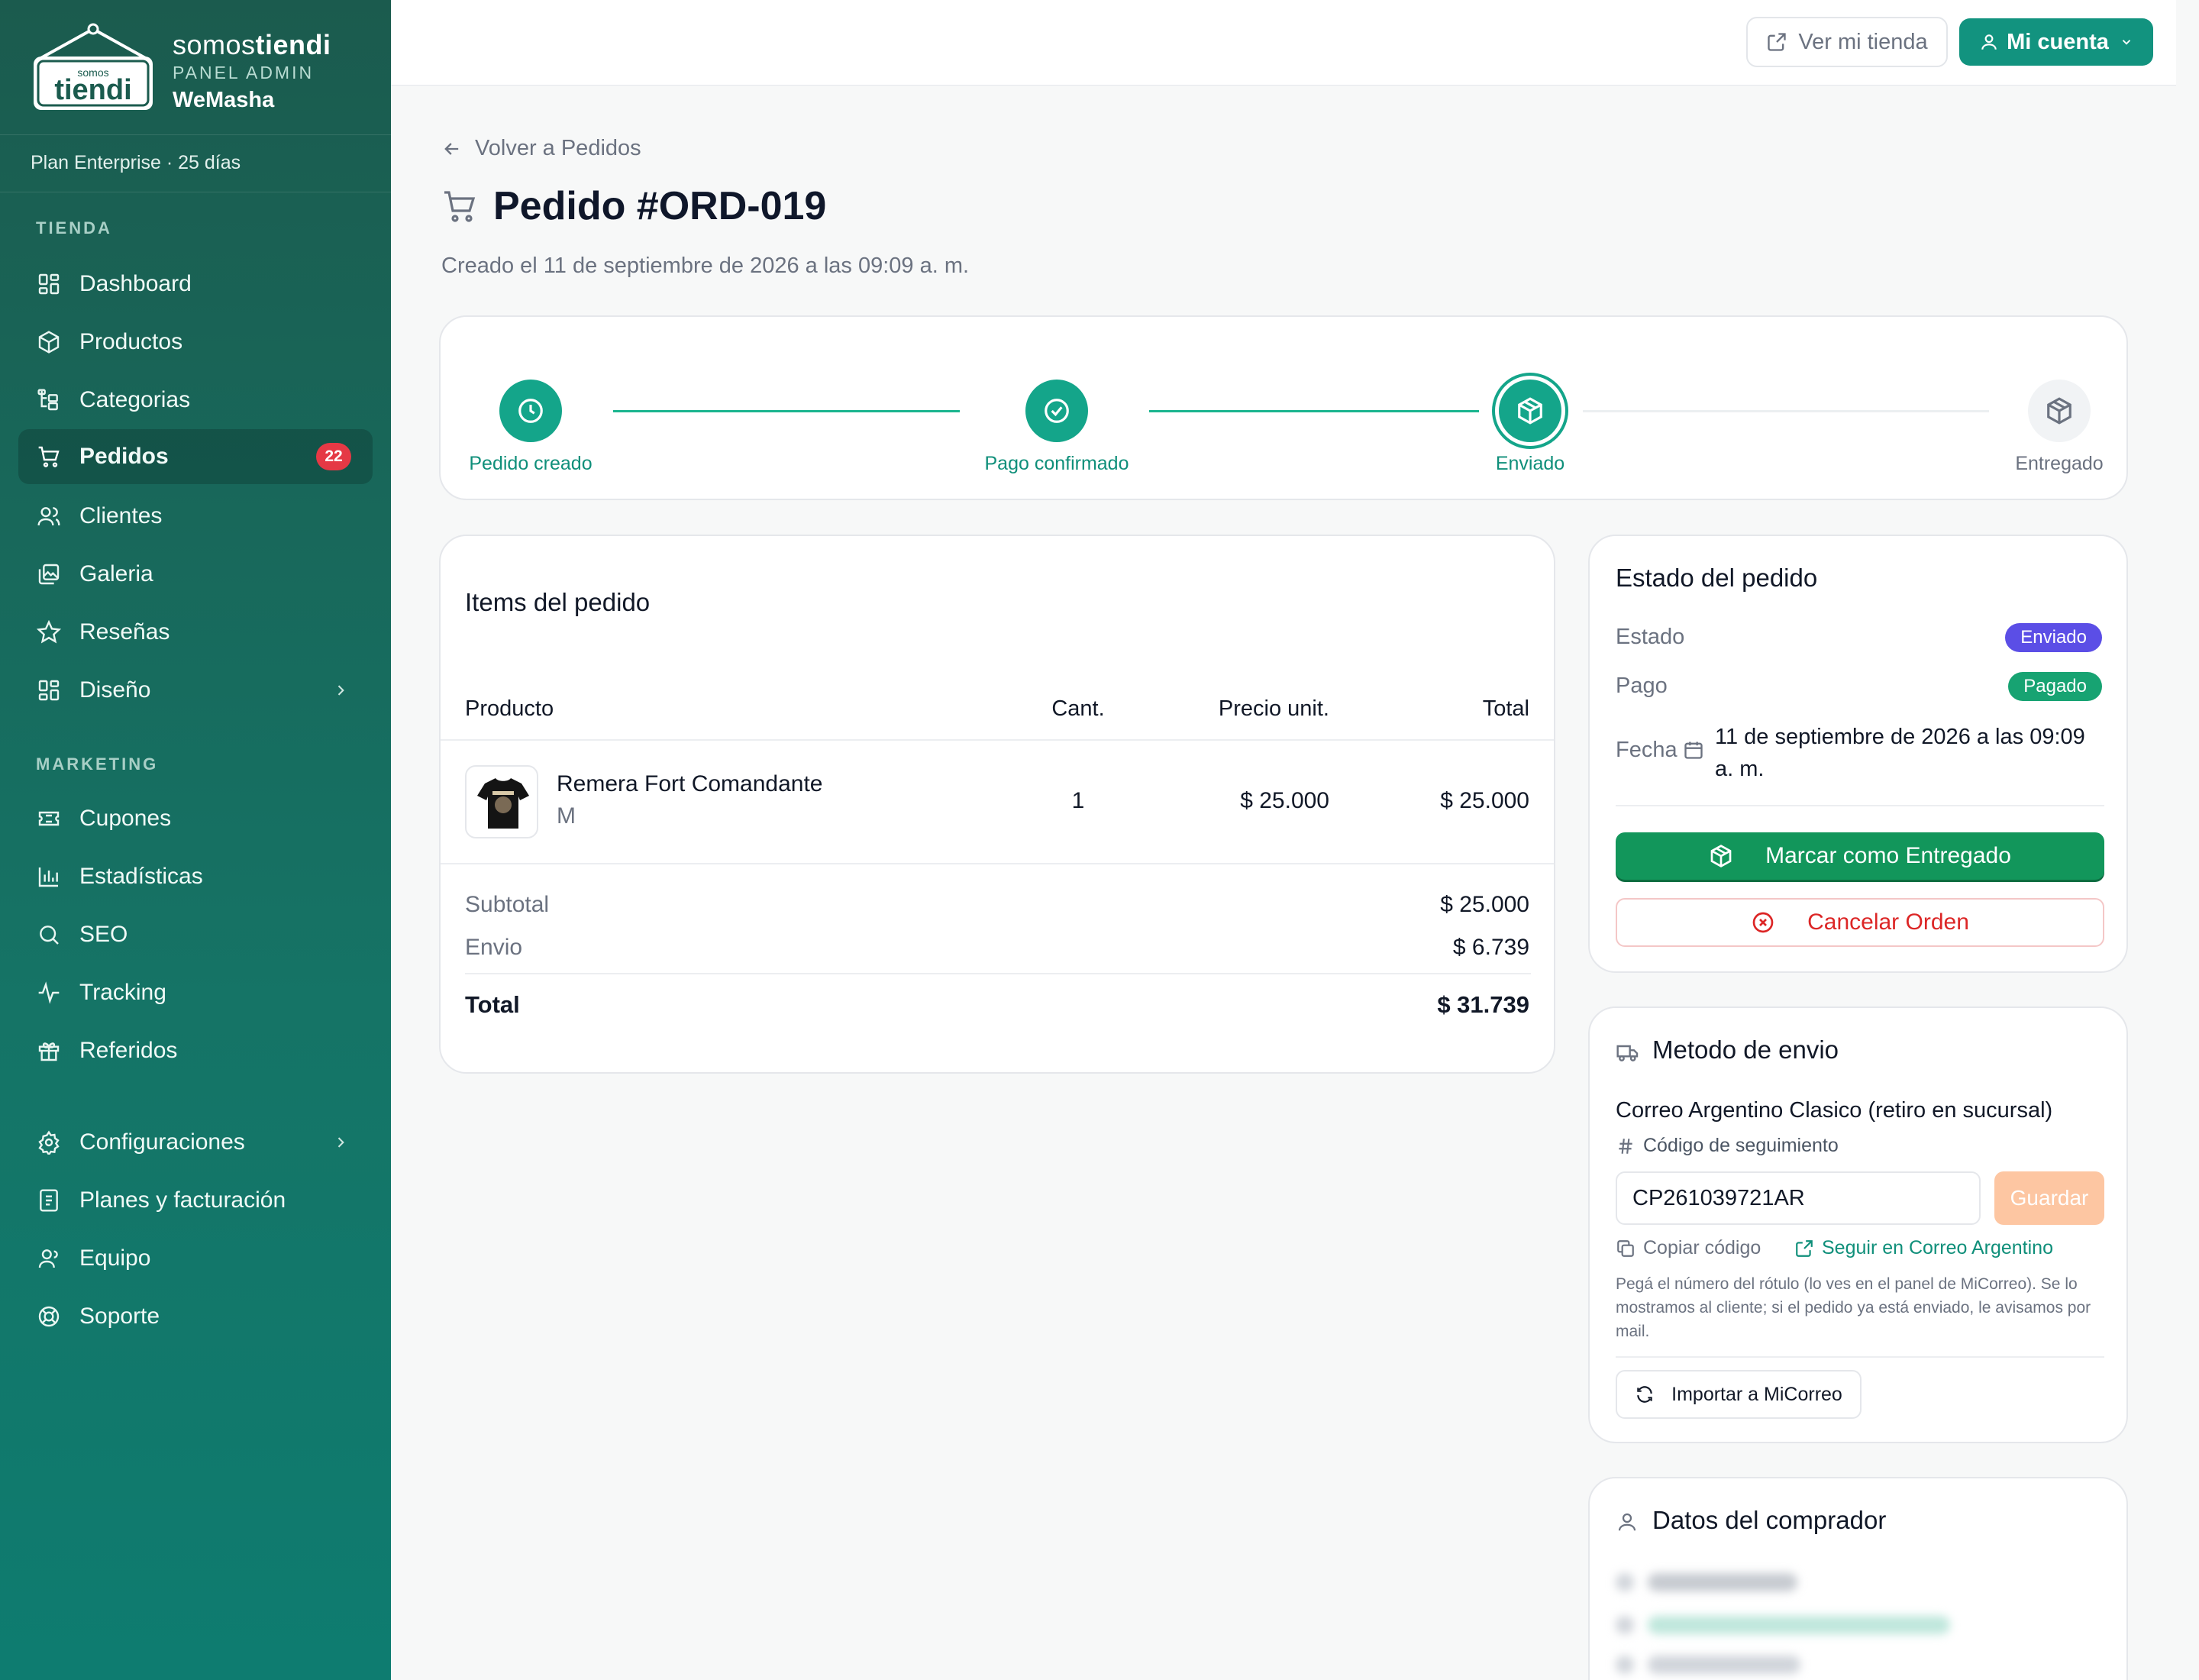 This screenshot has height=1680, width=2199. I want to click on view-store-button: Ver mi tienda, so click(1847, 42).